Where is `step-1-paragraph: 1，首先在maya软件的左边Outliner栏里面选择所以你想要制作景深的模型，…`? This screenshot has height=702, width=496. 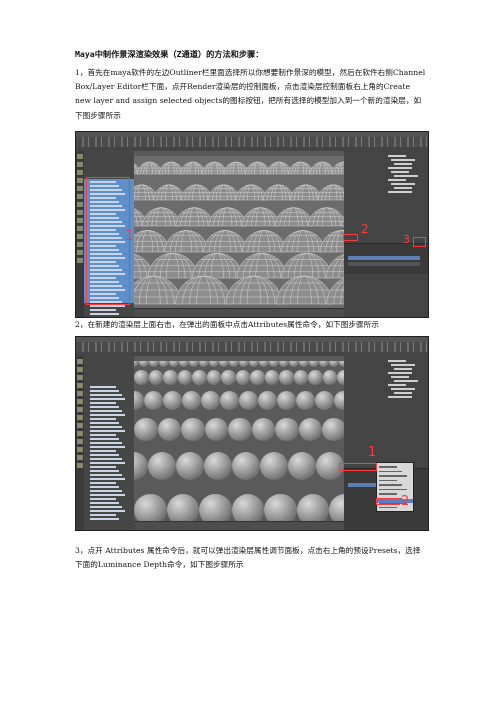
step-1-paragraph: 1，首先在maya软件的左边Outliner栏里面选择所以你想要制作景深的模型，… is located at coordinates (250, 94).